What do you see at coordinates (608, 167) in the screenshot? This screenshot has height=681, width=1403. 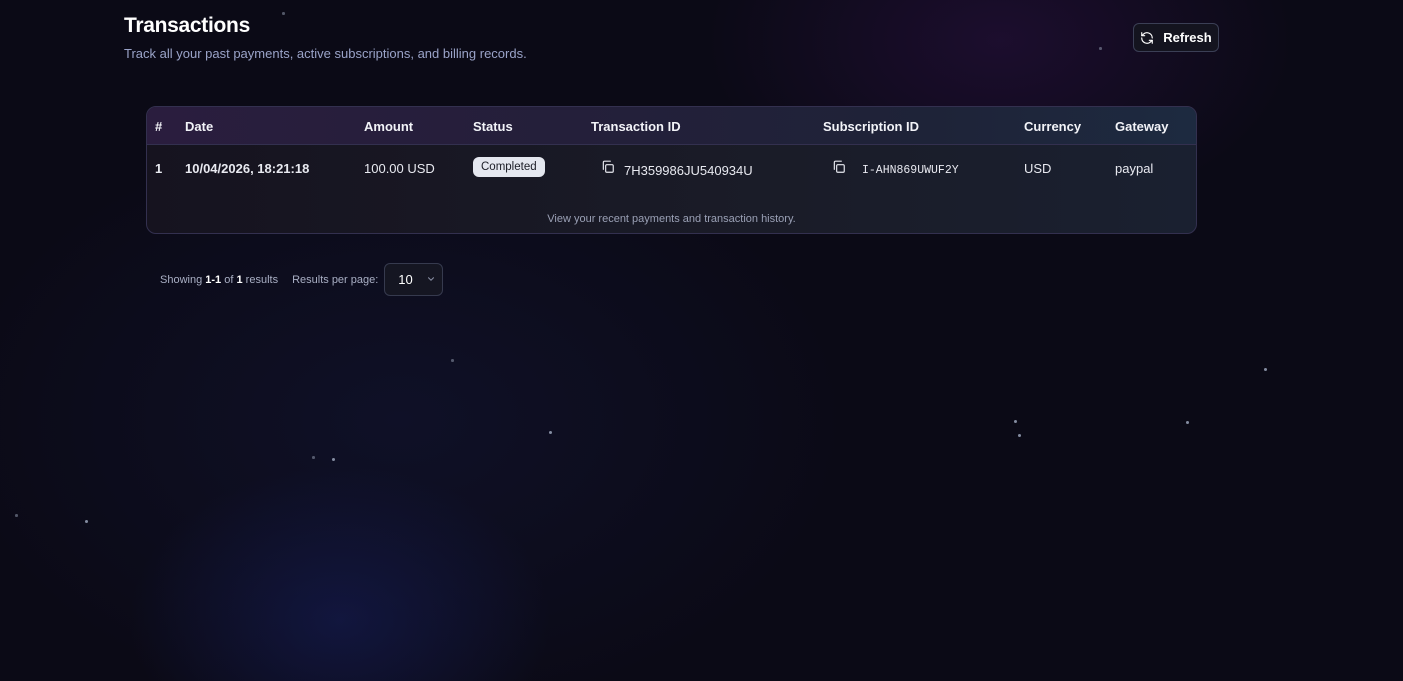 I see `copy-transaction-id-icon` at bounding box center [608, 167].